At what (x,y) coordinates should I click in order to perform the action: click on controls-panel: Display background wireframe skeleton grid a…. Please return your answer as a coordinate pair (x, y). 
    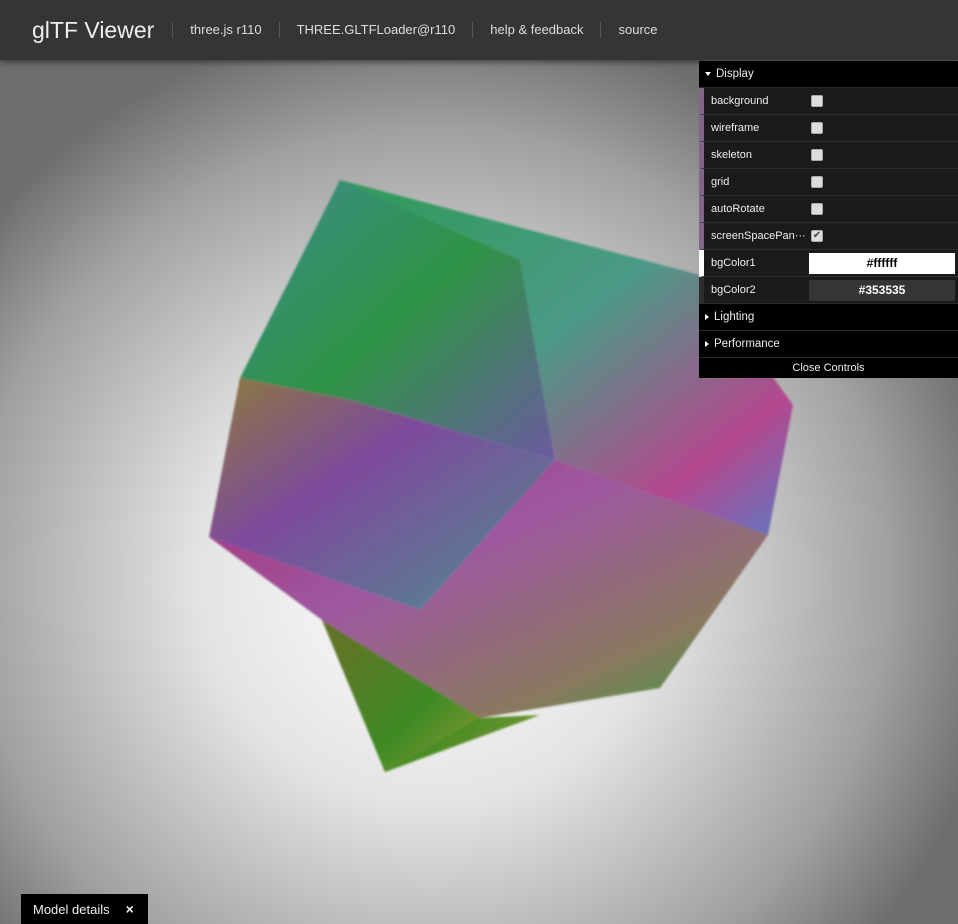
    Looking at the image, I should click on (828, 219).